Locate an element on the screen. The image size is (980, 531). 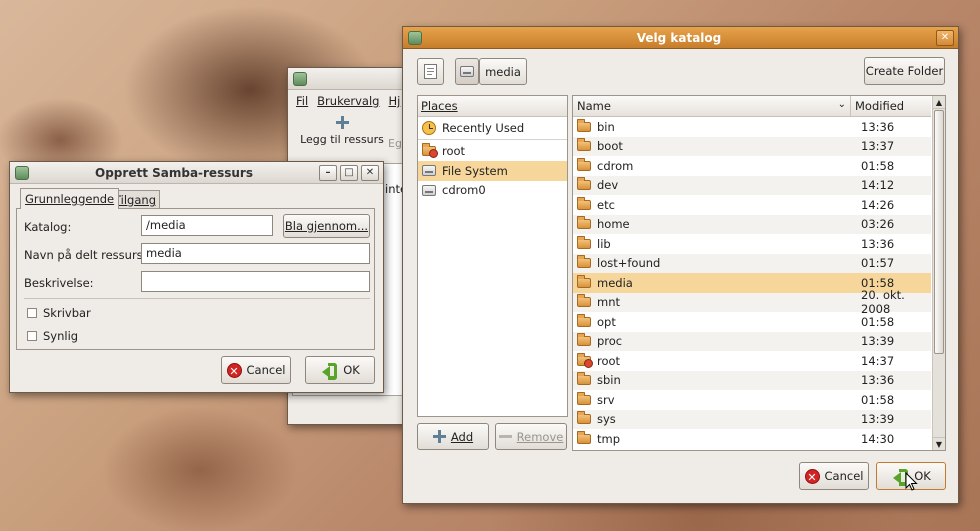
create-folder-label: Create Folder is located at coordinates (904, 71).